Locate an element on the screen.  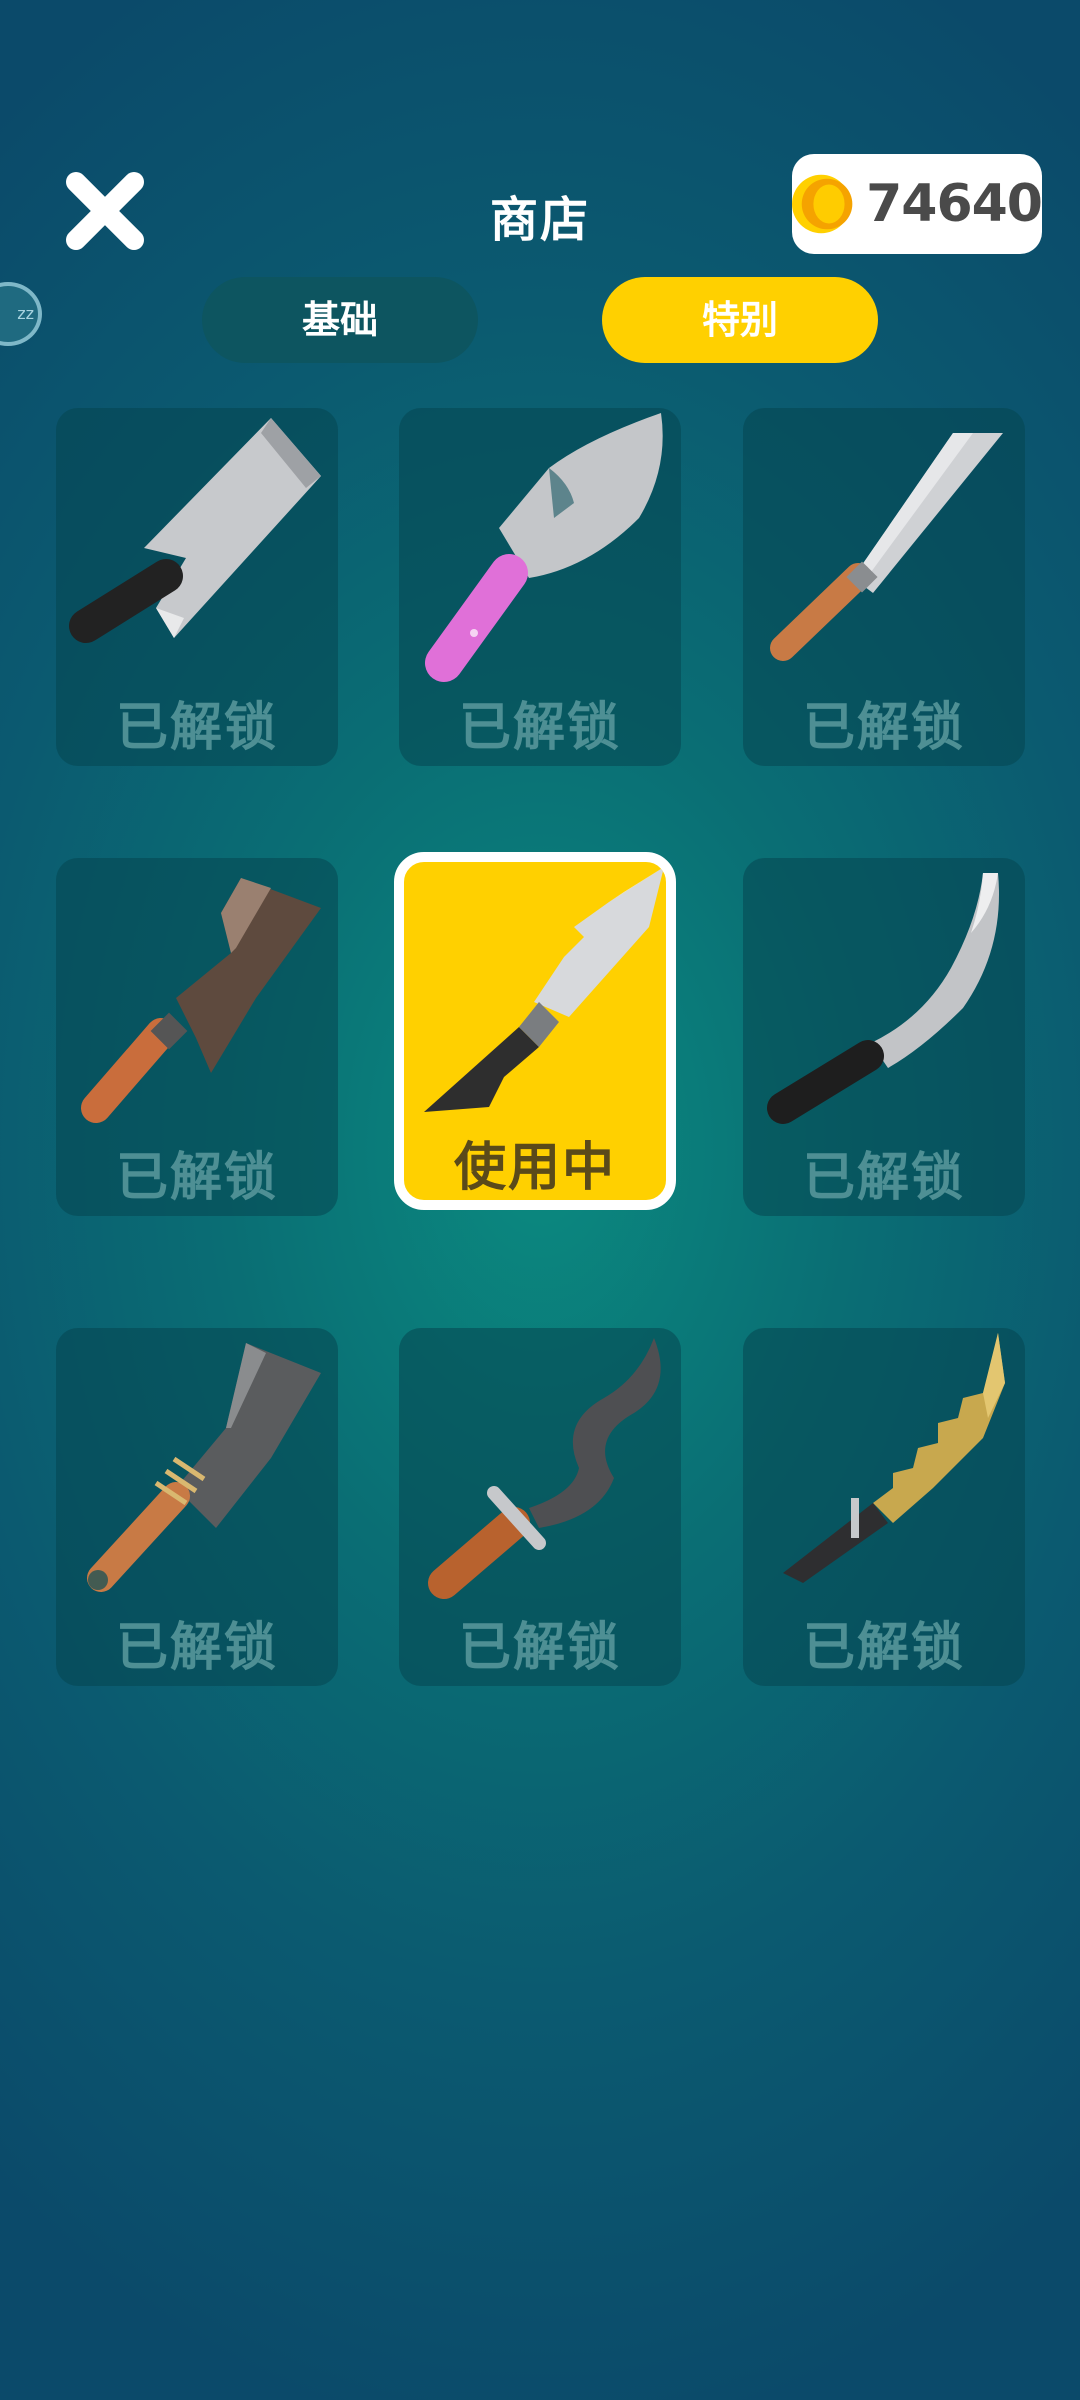
rope-cleaver-icon is located at coordinates (204, 1467).